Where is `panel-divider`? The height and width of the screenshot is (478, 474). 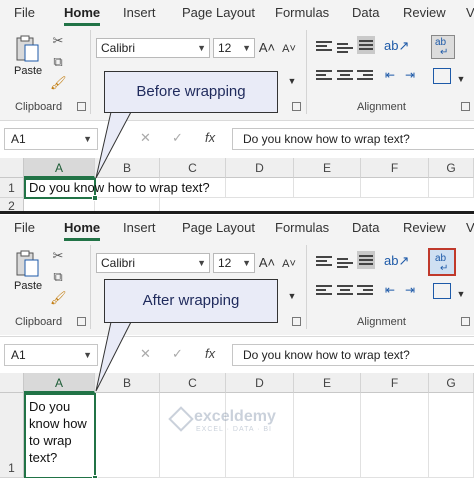 panel-divider is located at coordinates (237, 212).